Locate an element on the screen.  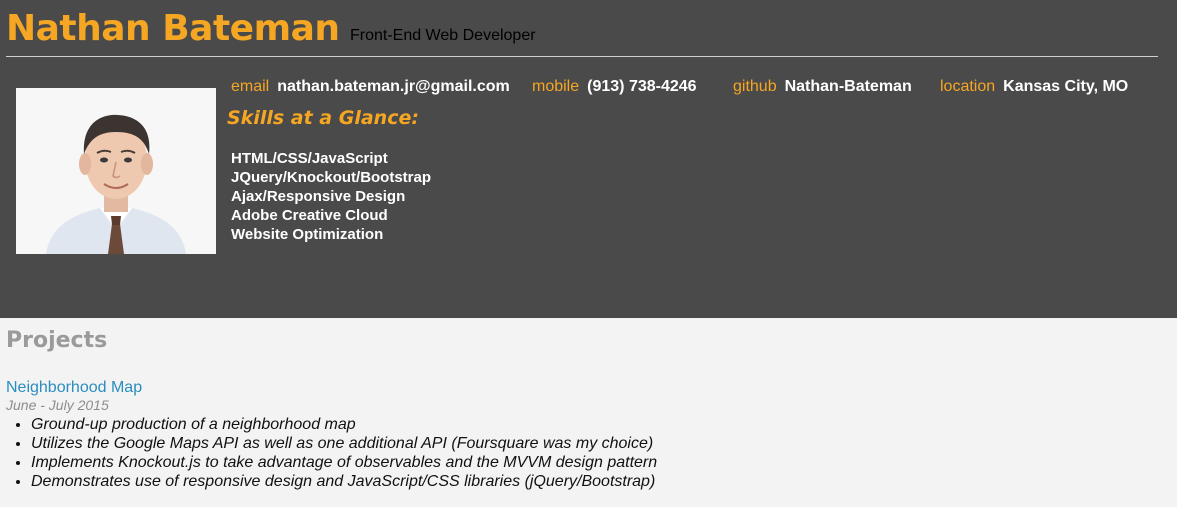
role-subtitle: Front-End Web Developer is located at coordinates (442, 35).